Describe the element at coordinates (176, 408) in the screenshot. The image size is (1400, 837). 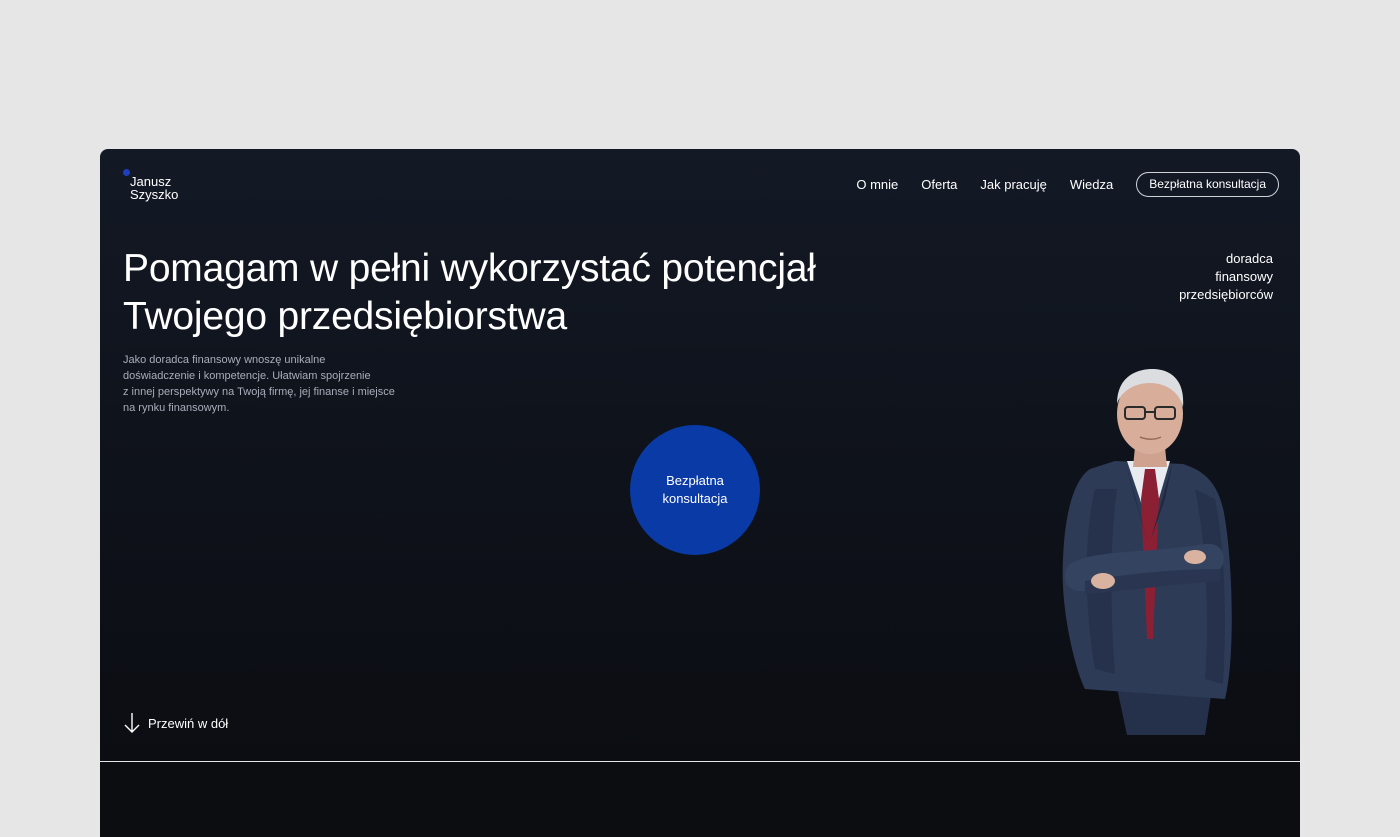
I see `intro-line-4: na rynku finansowym.` at that location.